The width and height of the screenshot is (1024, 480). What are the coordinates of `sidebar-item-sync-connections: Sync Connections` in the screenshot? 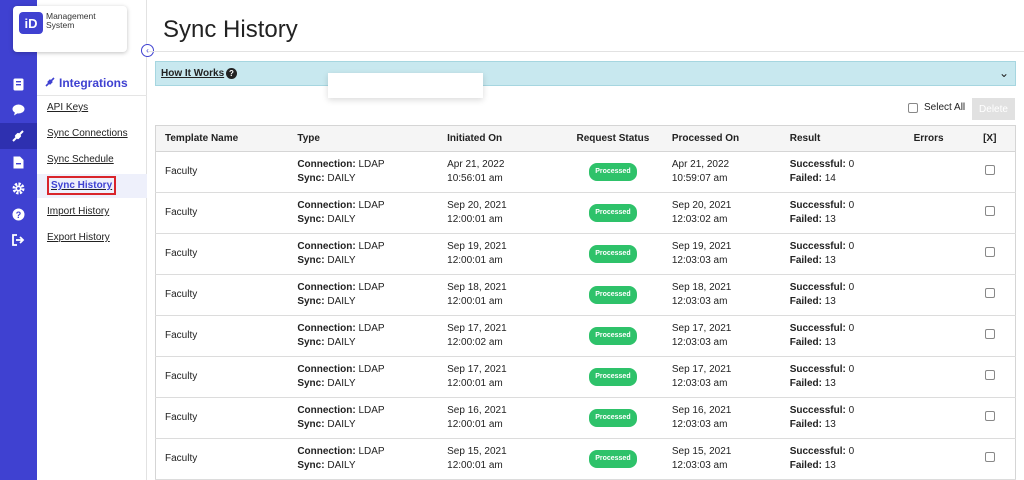 It's located at (92, 134).